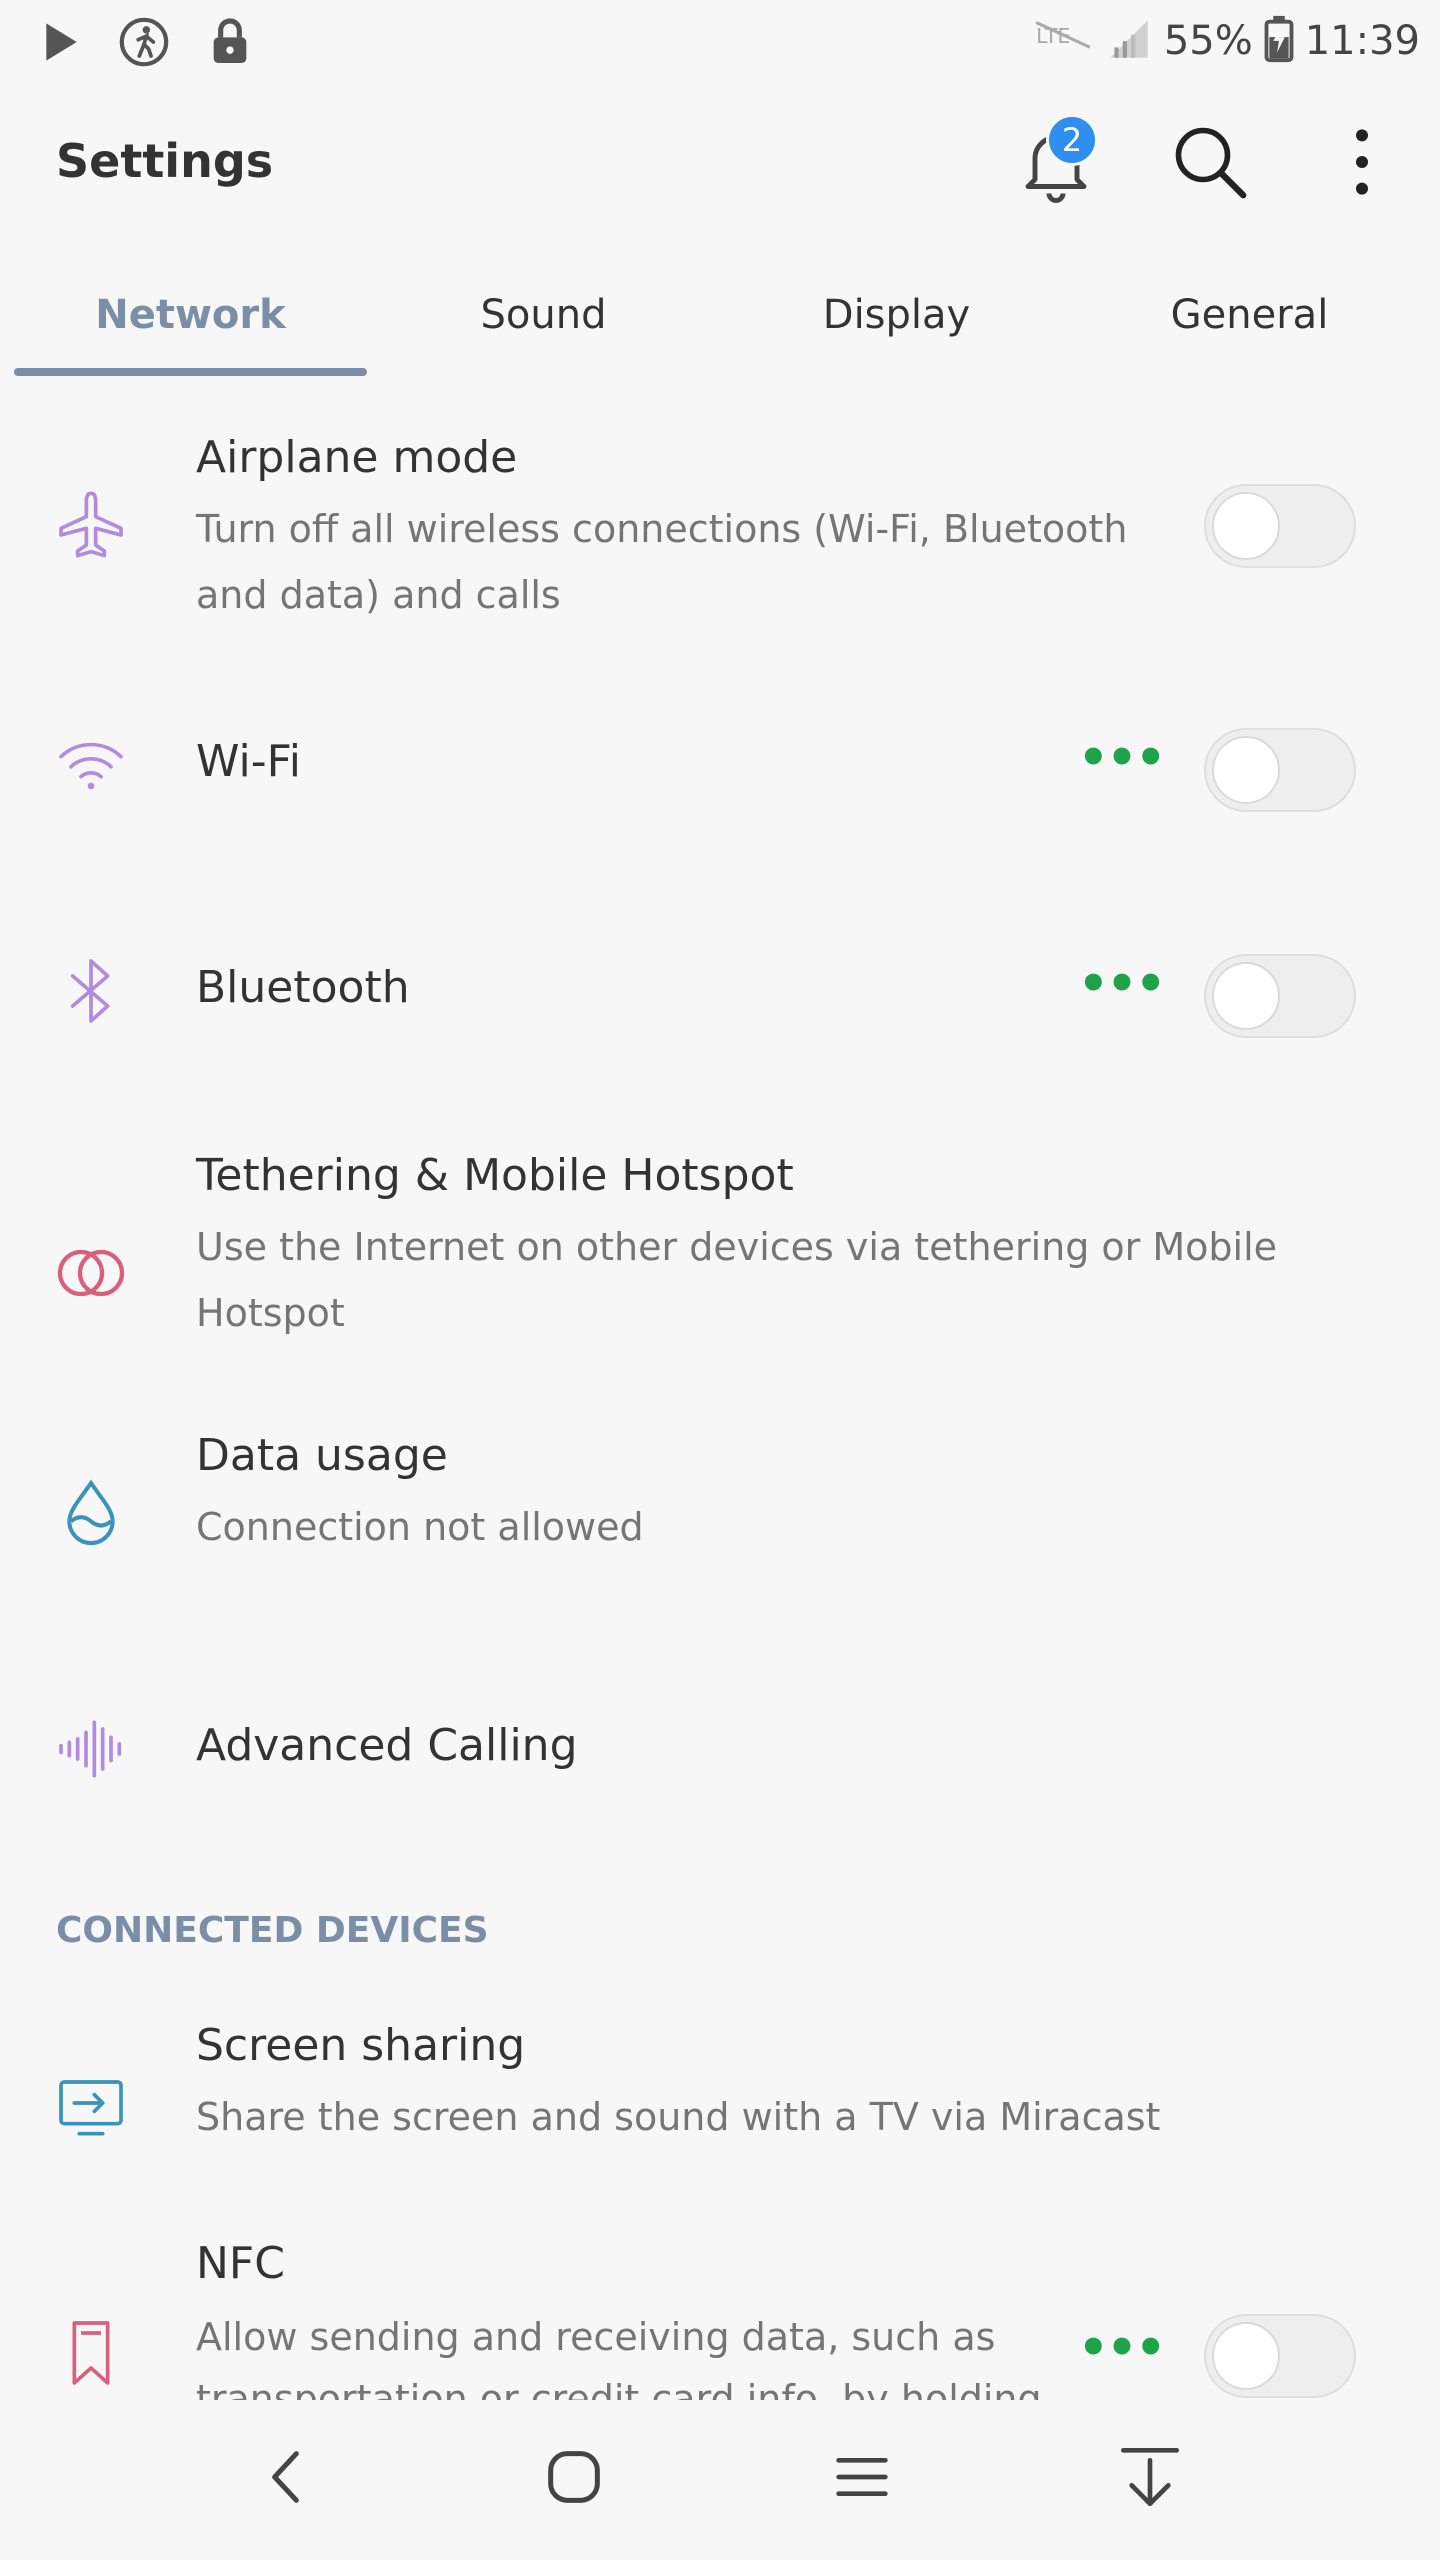 The height and width of the screenshot is (2560, 1440). I want to click on wifi-more-button: •••, so click(1122, 758).